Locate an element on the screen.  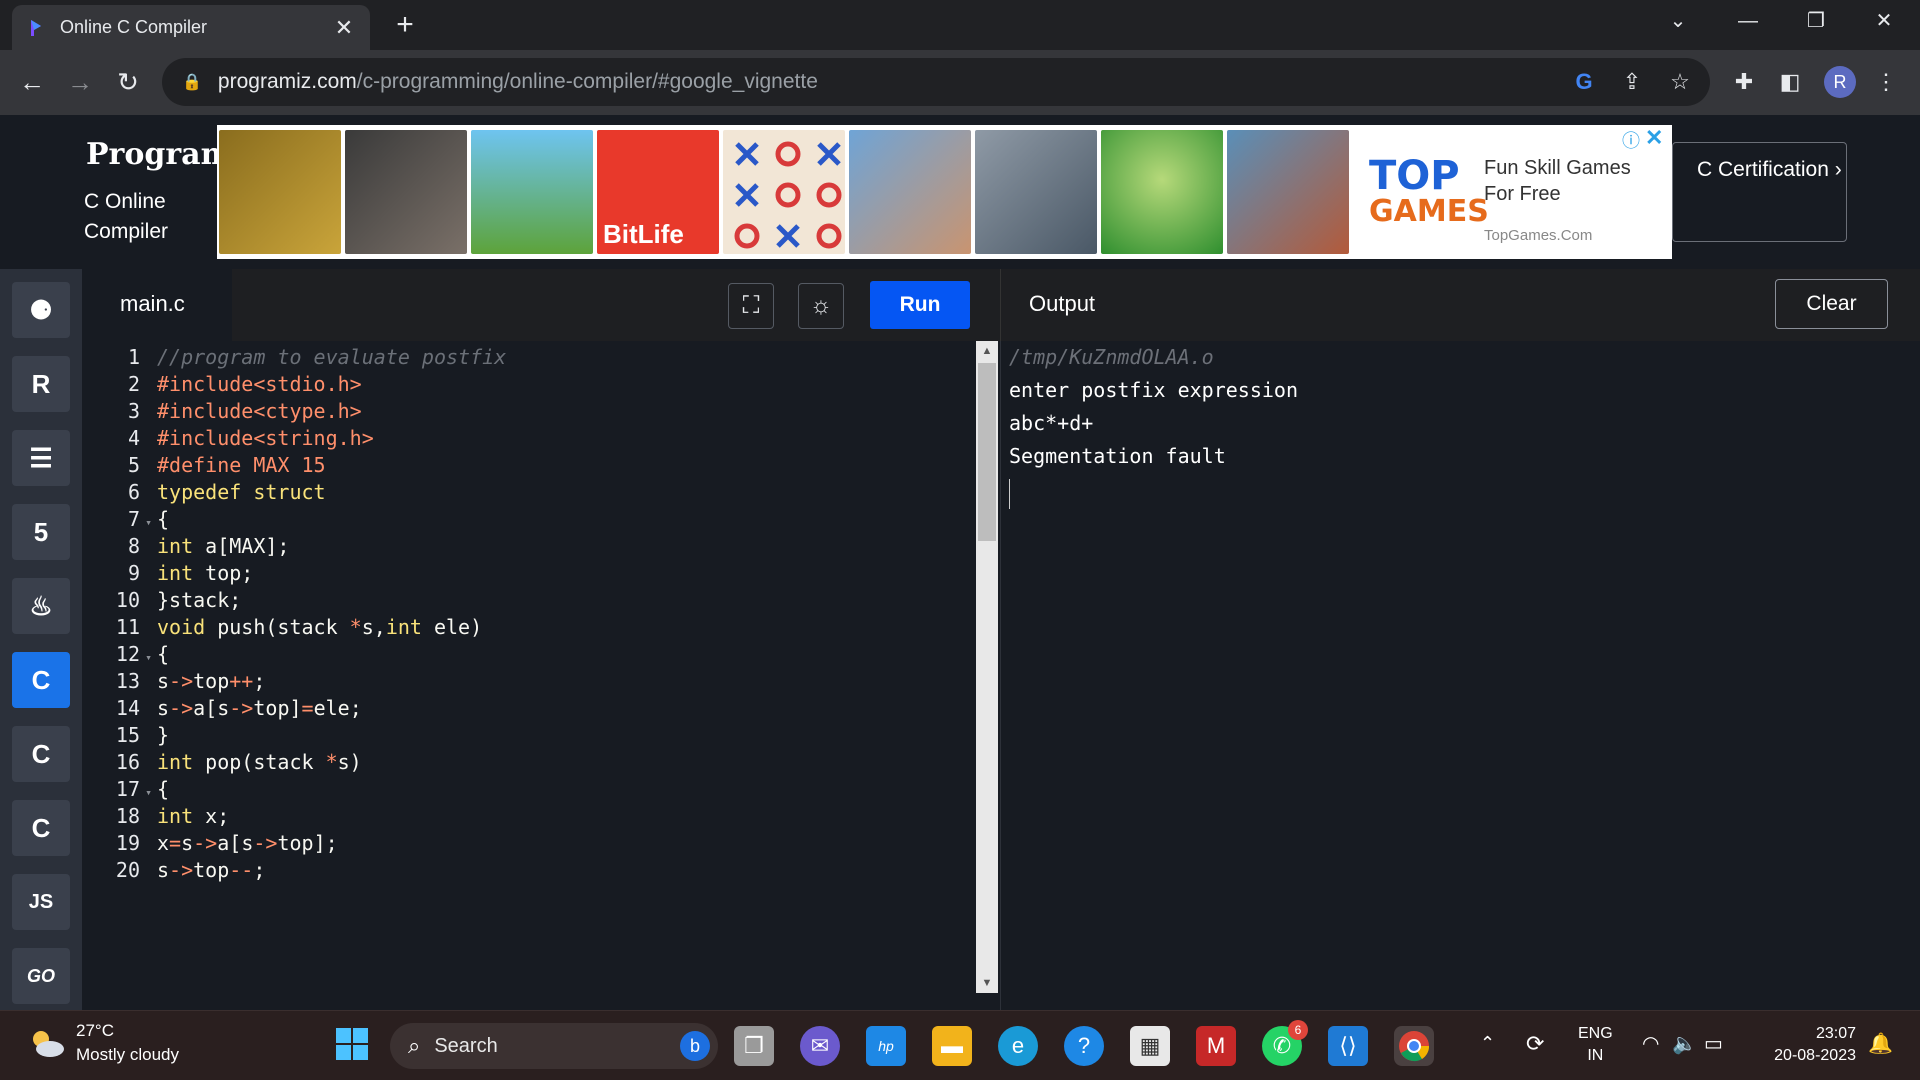
bookmark-star-icon: ☆ is located at coordinates (1680, 82).